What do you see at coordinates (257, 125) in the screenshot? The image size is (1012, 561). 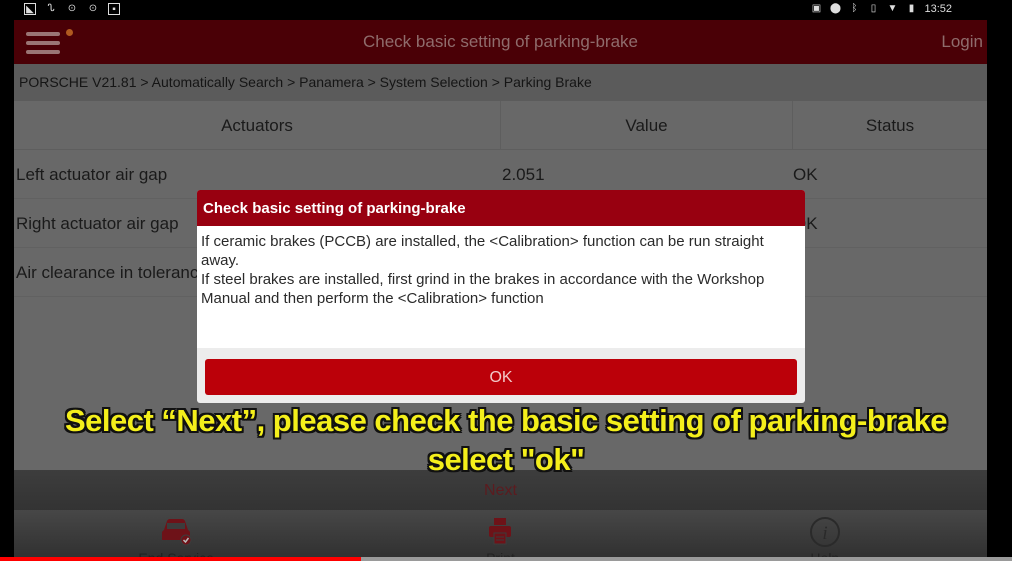 I see `column-header-actuators: Actuators` at bounding box center [257, 125].